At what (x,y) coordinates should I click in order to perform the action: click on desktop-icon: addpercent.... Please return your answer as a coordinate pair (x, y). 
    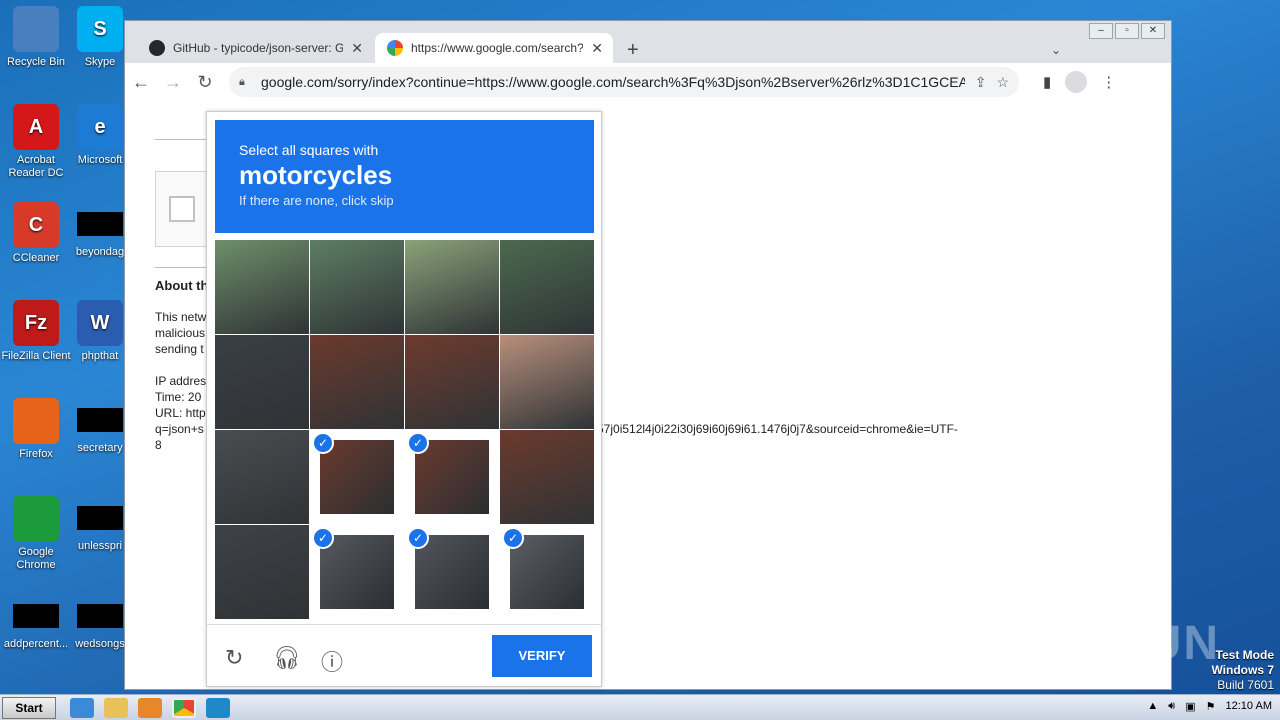
    Looking at the image, I should click on (36, 622).